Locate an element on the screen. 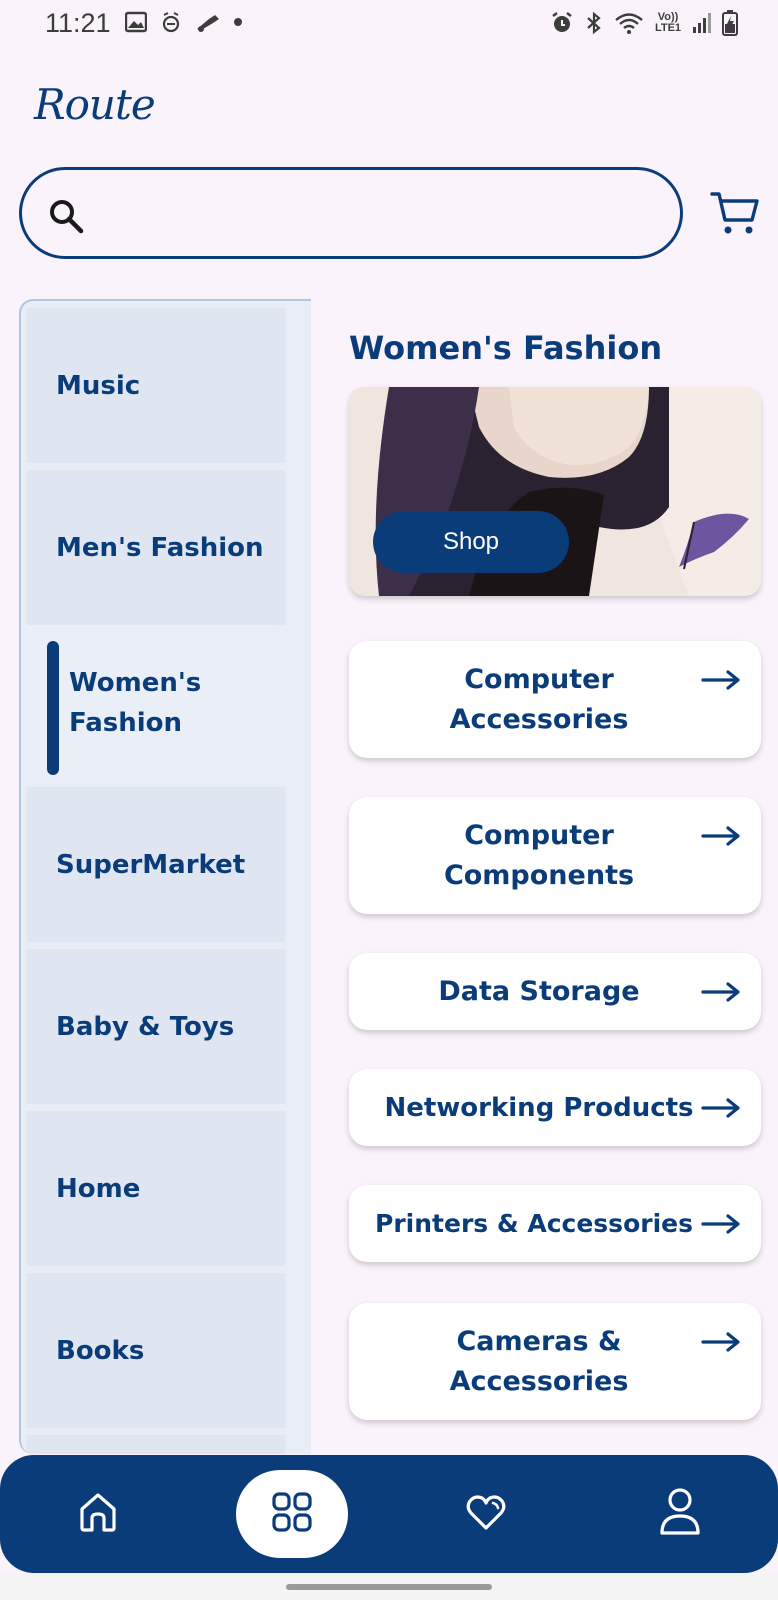  sidebar-item-label: SuperMarket is located at coordinates (151, 864).